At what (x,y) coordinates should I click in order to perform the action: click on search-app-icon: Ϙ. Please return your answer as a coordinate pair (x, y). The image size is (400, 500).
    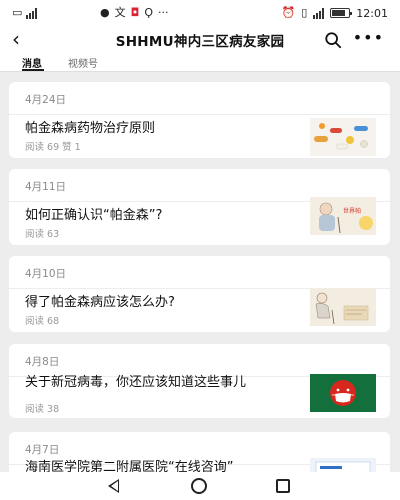
    Looking at the image, I should click on (148, 12).